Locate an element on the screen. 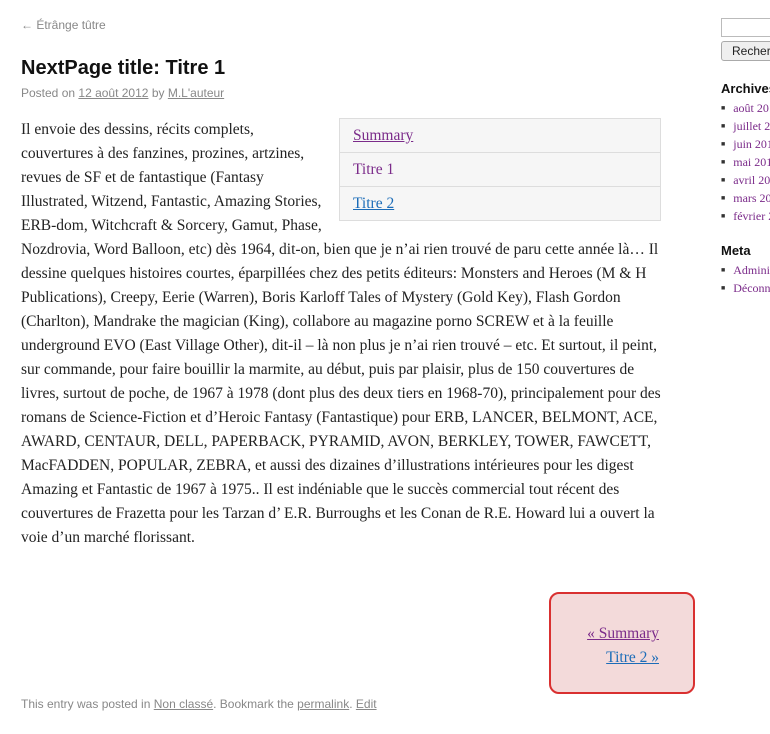  author-link: M.L'auteur is located at coordinates (196, 93).